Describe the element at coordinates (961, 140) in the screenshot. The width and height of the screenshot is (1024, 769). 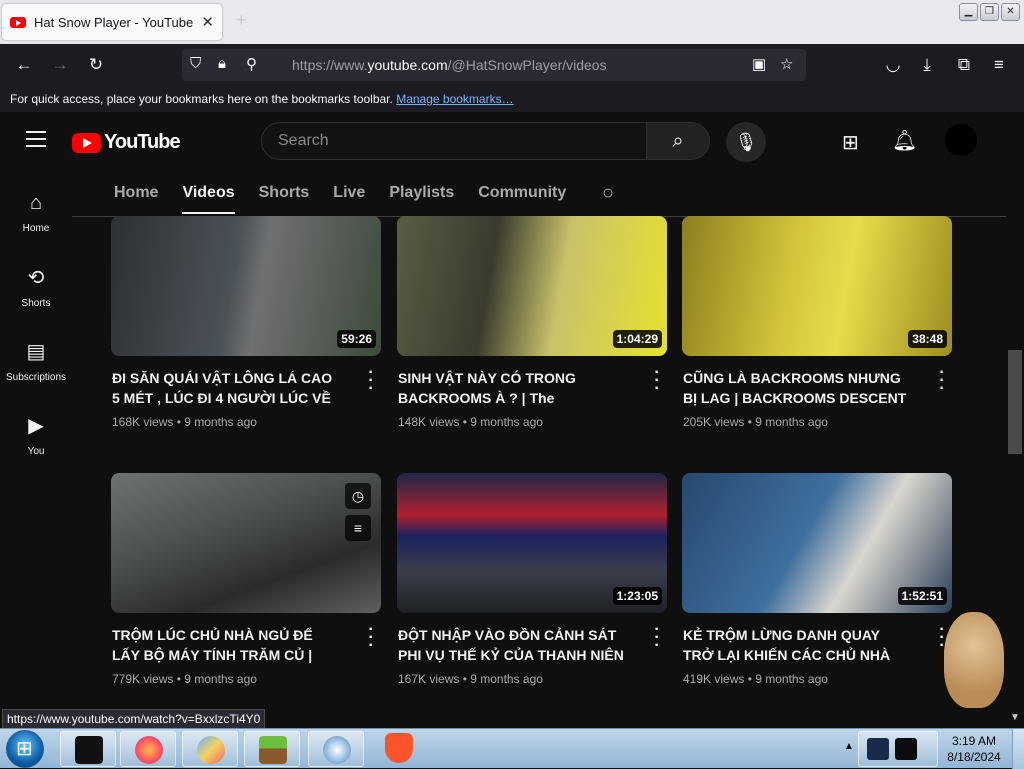
I see `account-avatar` at that location.